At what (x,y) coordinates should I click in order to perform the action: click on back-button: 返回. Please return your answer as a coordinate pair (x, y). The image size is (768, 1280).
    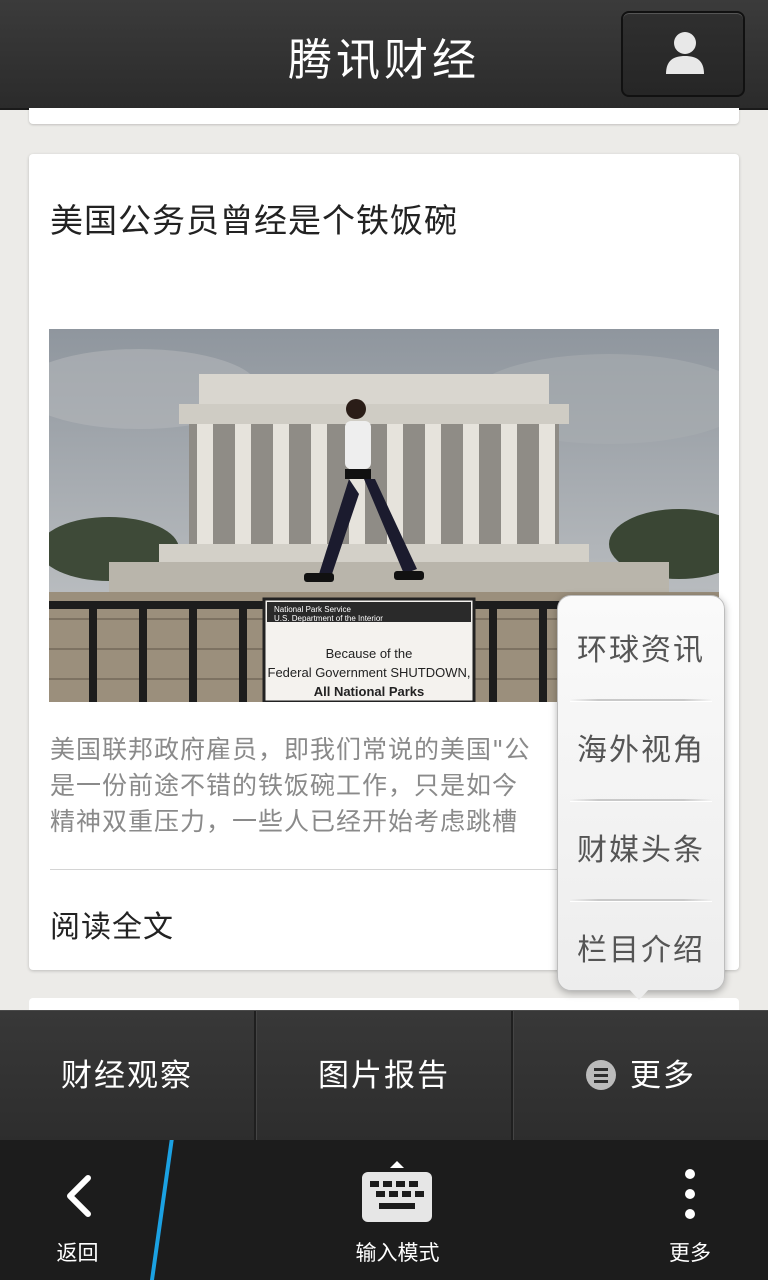
    Looking at the image, I should click on (75, 1210).